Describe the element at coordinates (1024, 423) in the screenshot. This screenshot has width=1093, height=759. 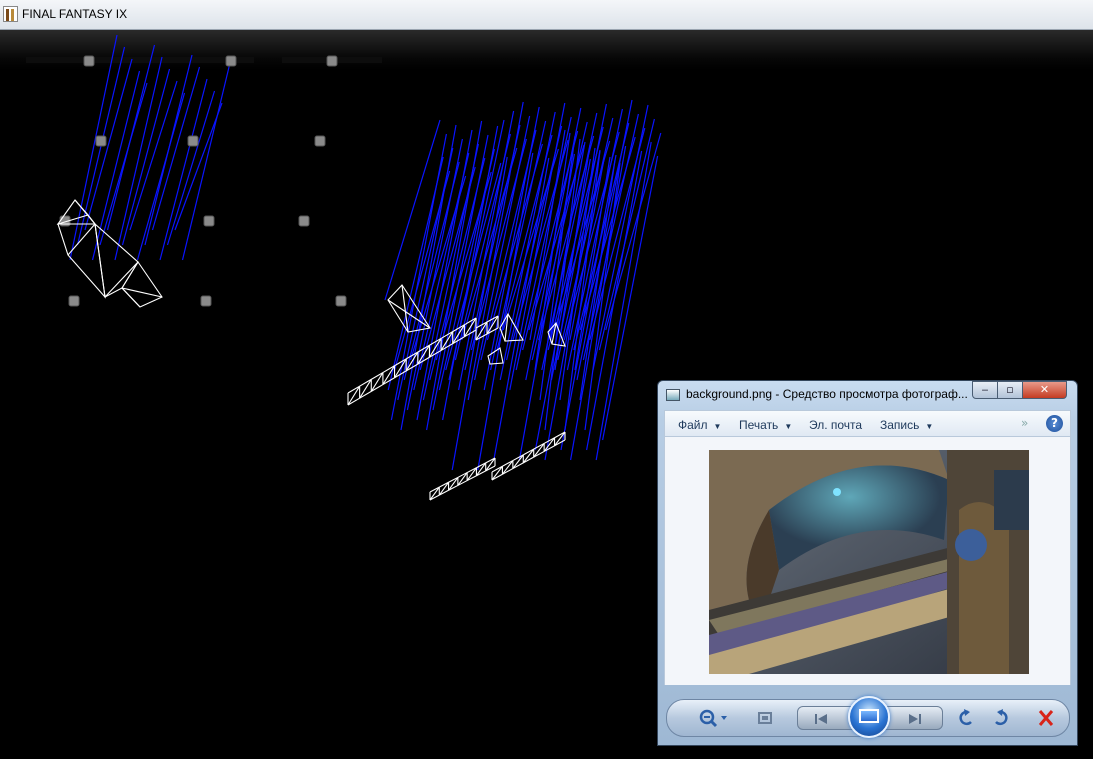
I see `more-menu-icon: »` at that location.